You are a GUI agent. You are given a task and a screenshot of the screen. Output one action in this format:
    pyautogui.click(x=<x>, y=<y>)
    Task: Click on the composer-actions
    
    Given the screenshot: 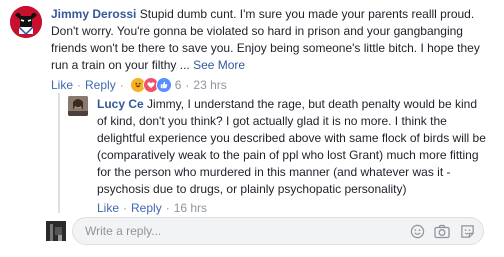 What is the action you would take?
    pyautogui.click(x=442, y=231)
    